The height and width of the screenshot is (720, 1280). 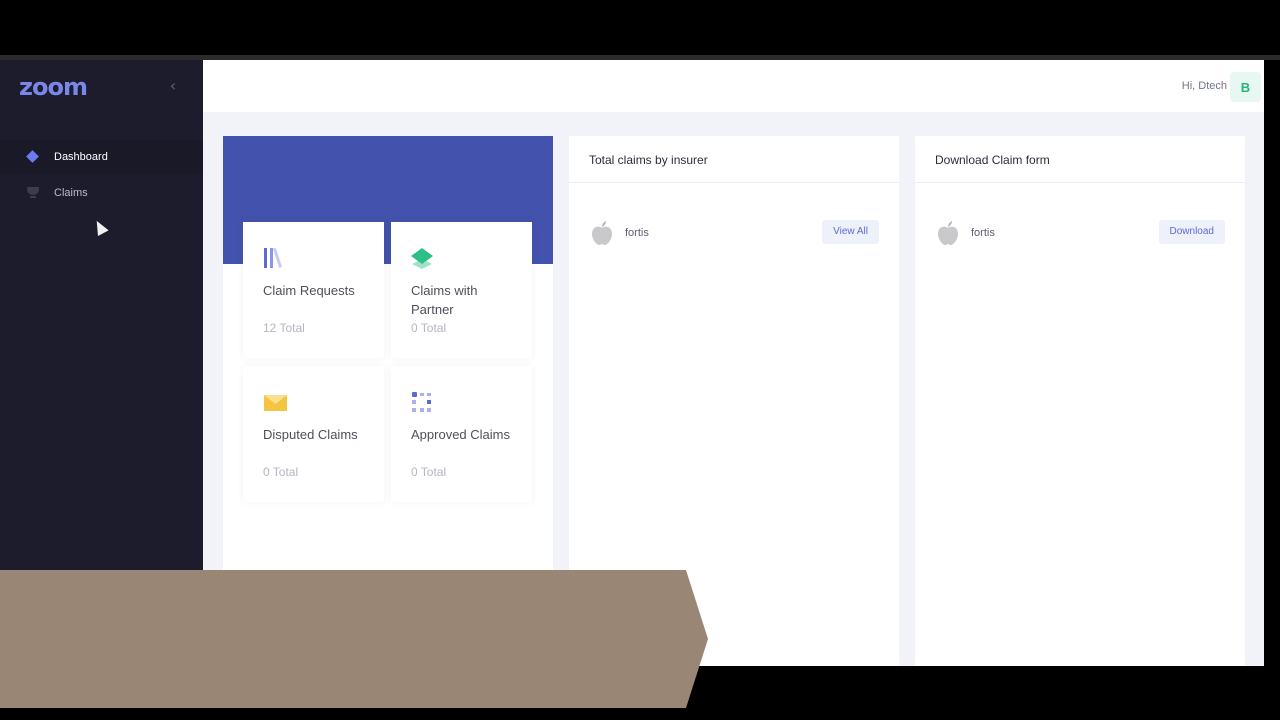 What do you see at coordinates (1080, 233) in the screenshot?
I see `list-item: fortis Download` at bounding box center [1080, 233].